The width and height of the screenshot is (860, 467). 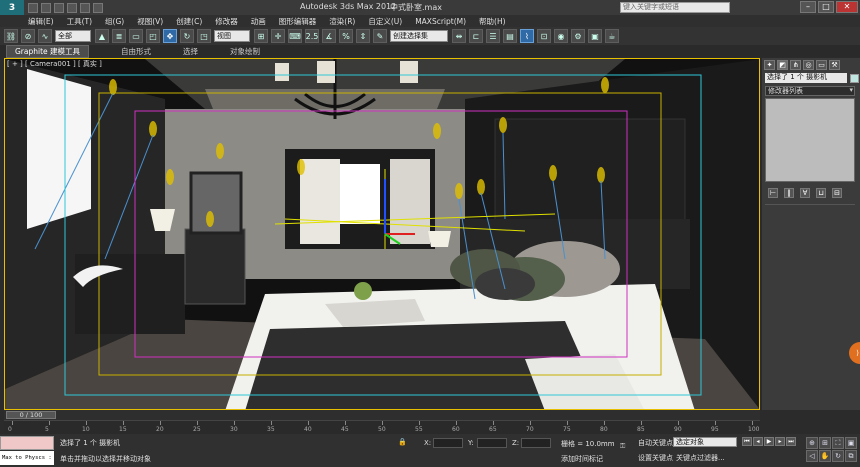 I want to click on modify-tab-icon: ◩, so click(x=782, y=65).